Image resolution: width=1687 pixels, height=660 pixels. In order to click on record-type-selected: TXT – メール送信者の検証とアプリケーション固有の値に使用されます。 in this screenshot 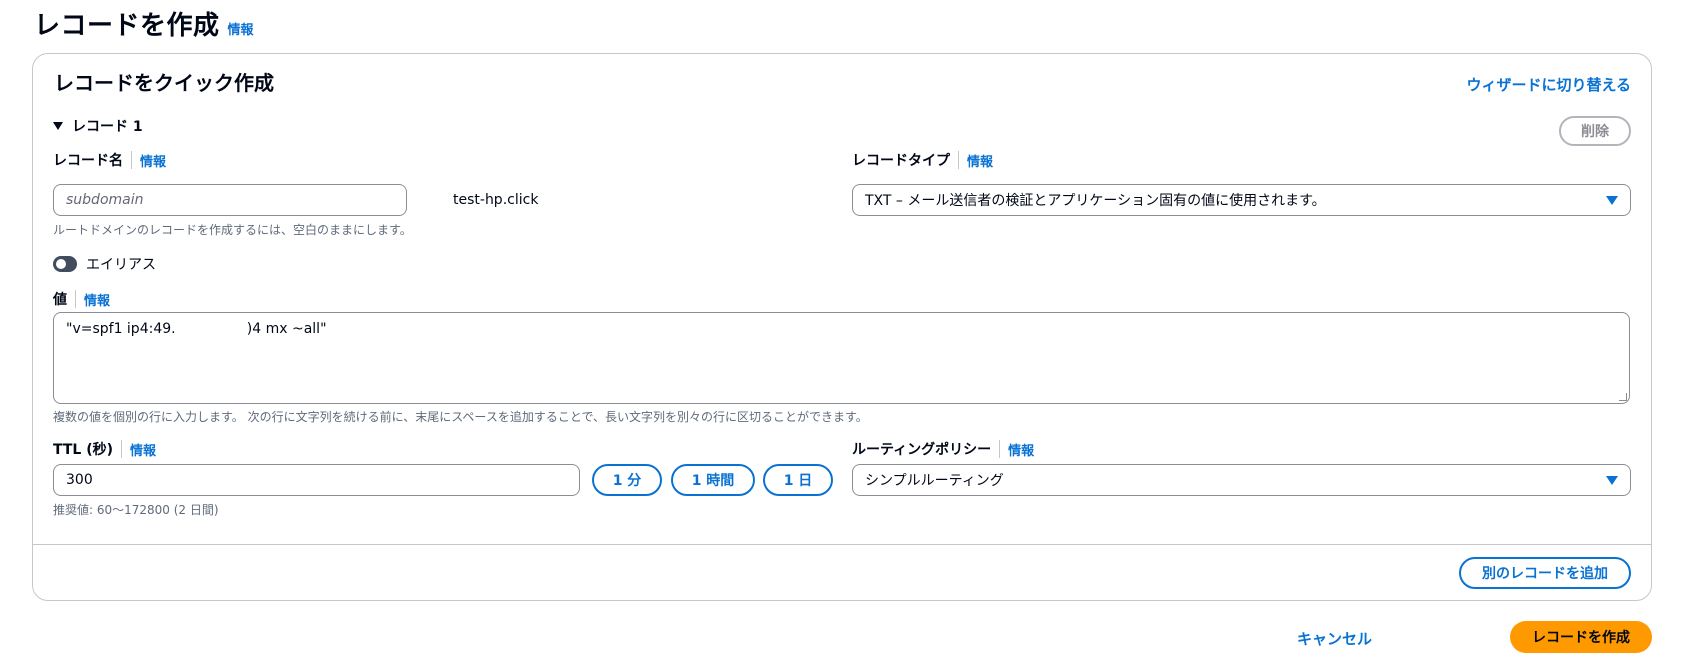, I will do `click(1095, 201)`.